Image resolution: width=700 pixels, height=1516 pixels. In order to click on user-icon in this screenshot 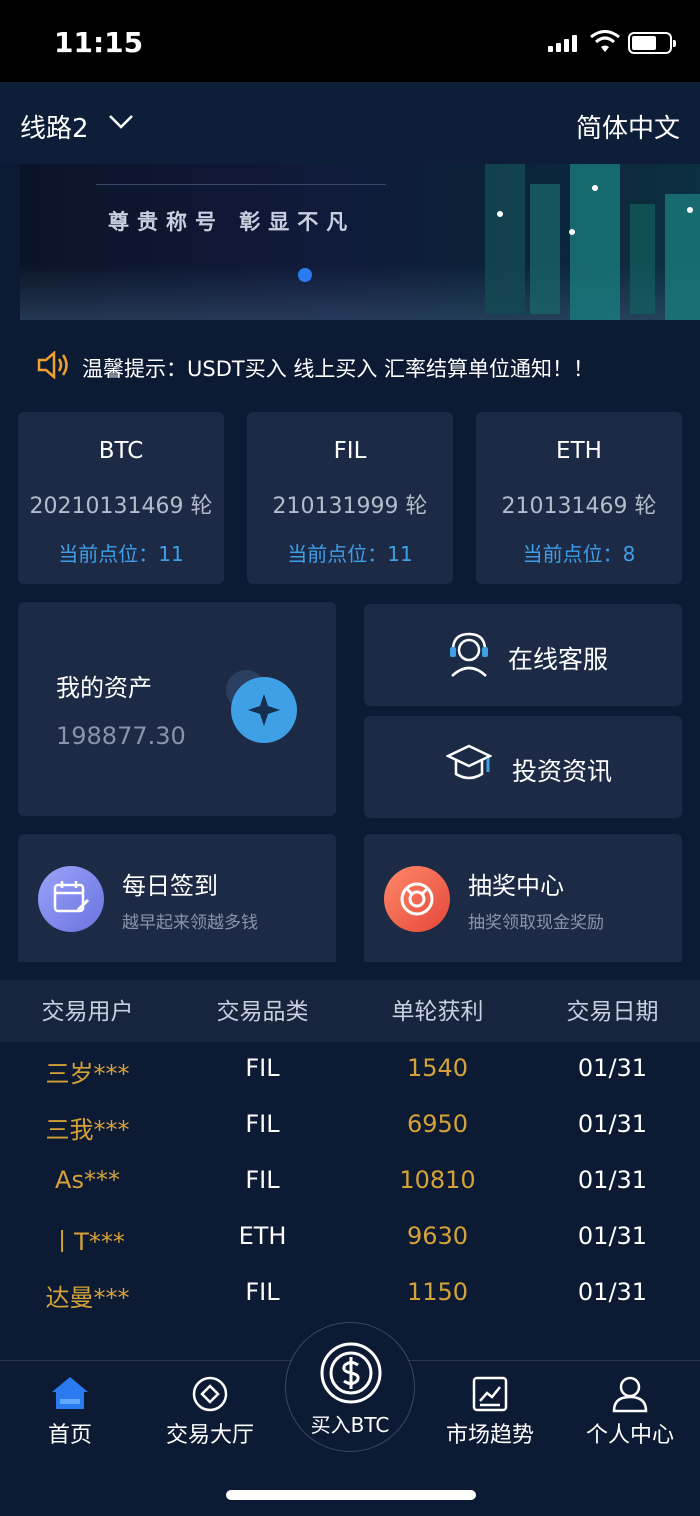, I will do `click(630, 1394)`.